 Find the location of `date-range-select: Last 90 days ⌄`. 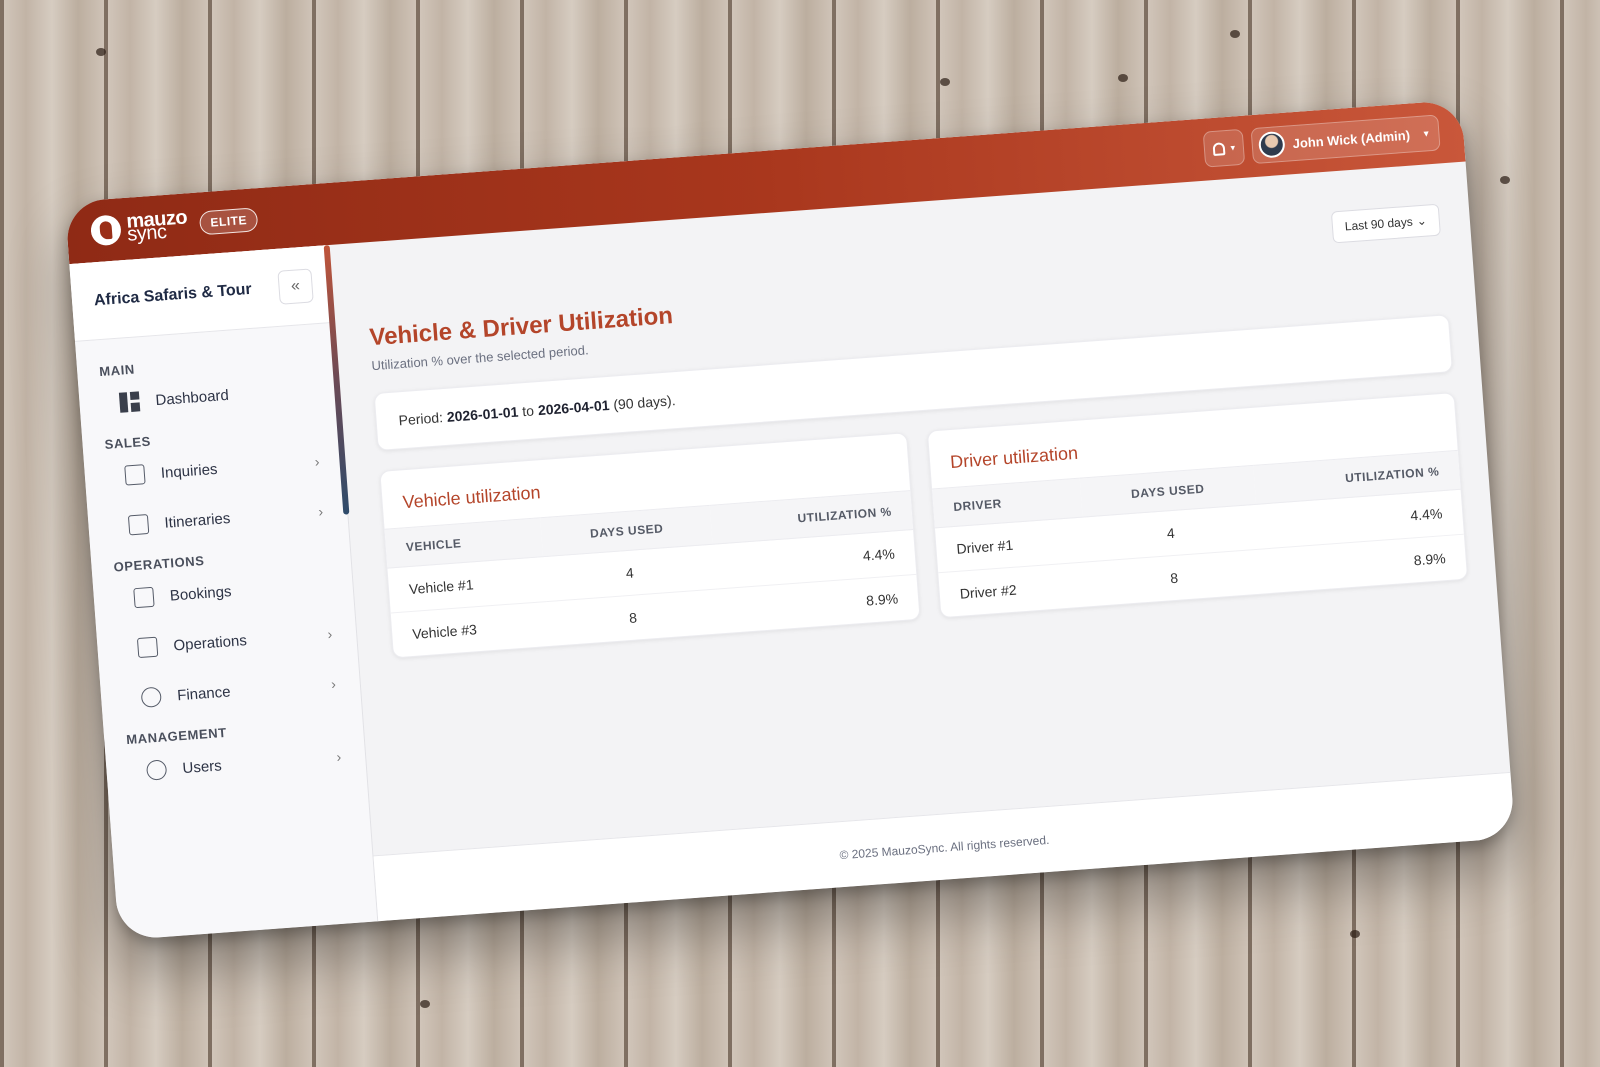

date-range-select: Last 90 days ⌄ is located at coordinates (1385, 223).